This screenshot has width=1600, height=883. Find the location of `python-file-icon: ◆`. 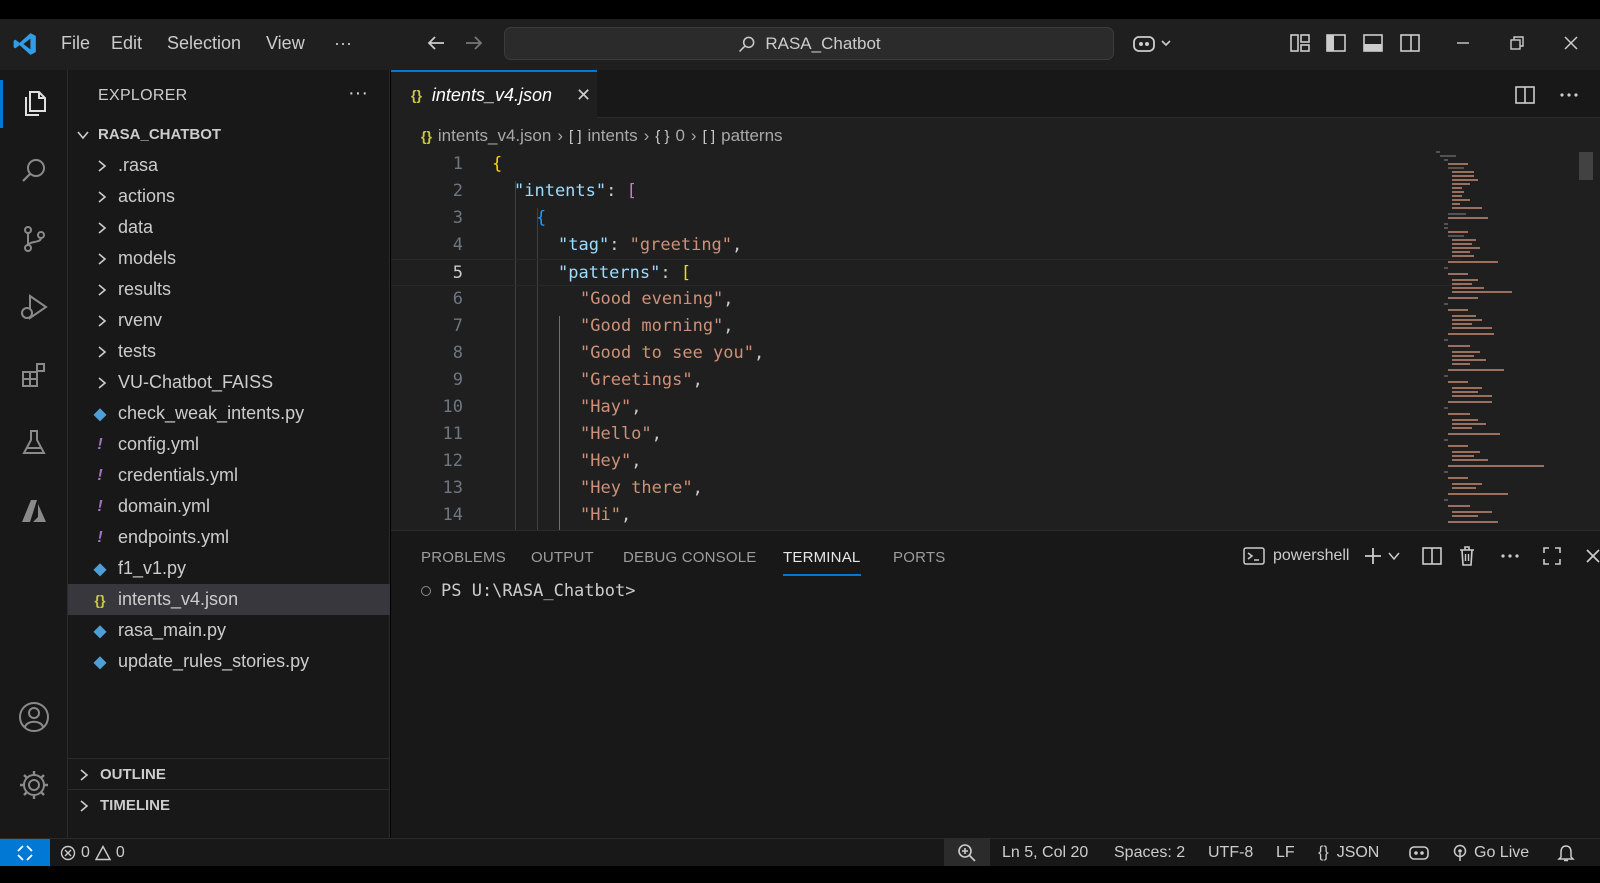

python-file-icon: ◆ is located at coordinates (100, 569).